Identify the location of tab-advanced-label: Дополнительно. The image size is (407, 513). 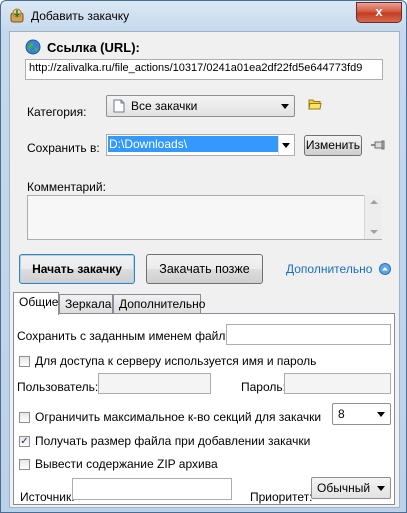
(162, 304).